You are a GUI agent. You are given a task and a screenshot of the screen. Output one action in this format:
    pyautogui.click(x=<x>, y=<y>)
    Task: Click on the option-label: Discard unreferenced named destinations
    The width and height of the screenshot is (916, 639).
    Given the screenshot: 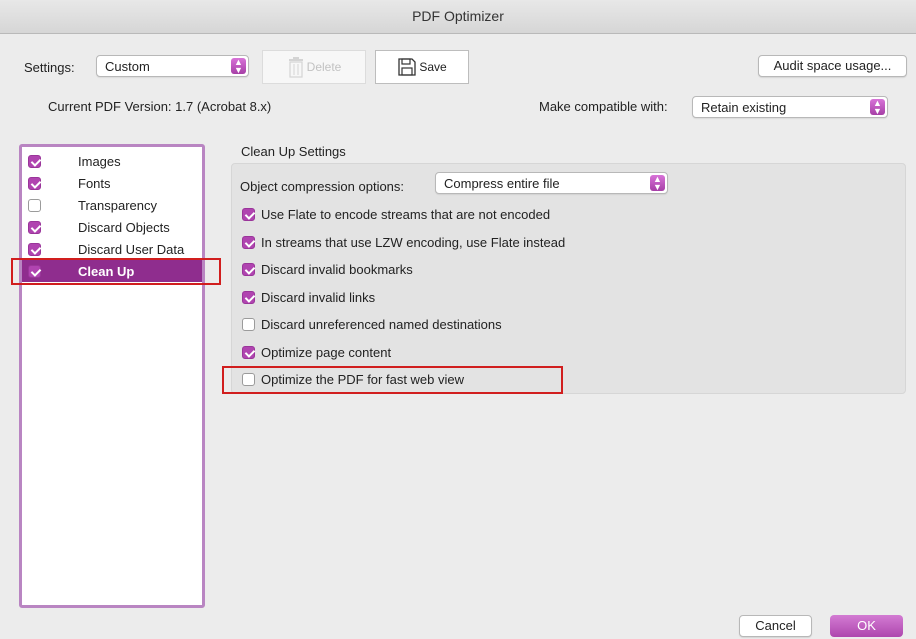 What is the action you would take?
    pyautogui.click(x=381, y=324)
    